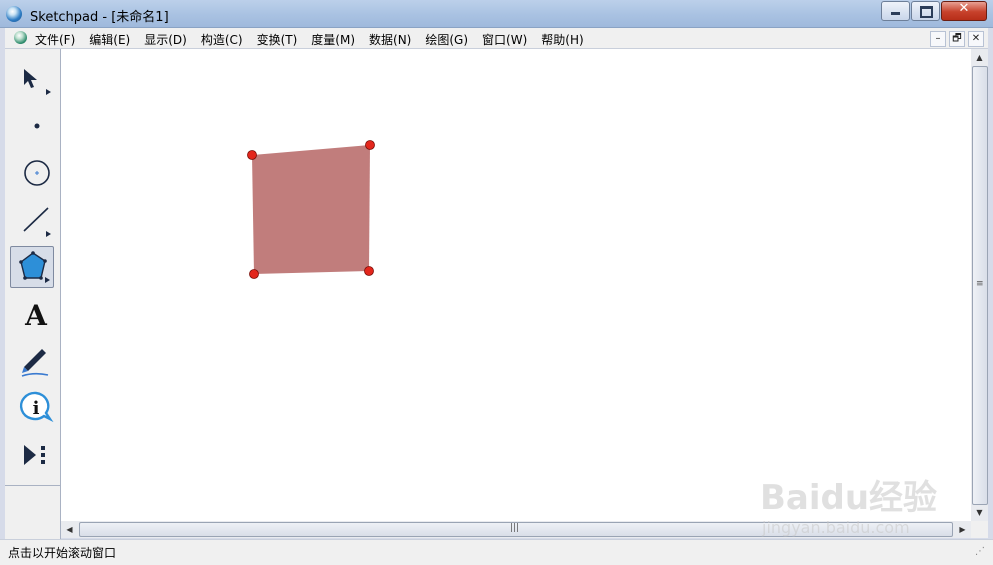  Describe the element at coordinates (277, 39) in the screenshot. I see `menu-transform: 变换(T)` at that location.